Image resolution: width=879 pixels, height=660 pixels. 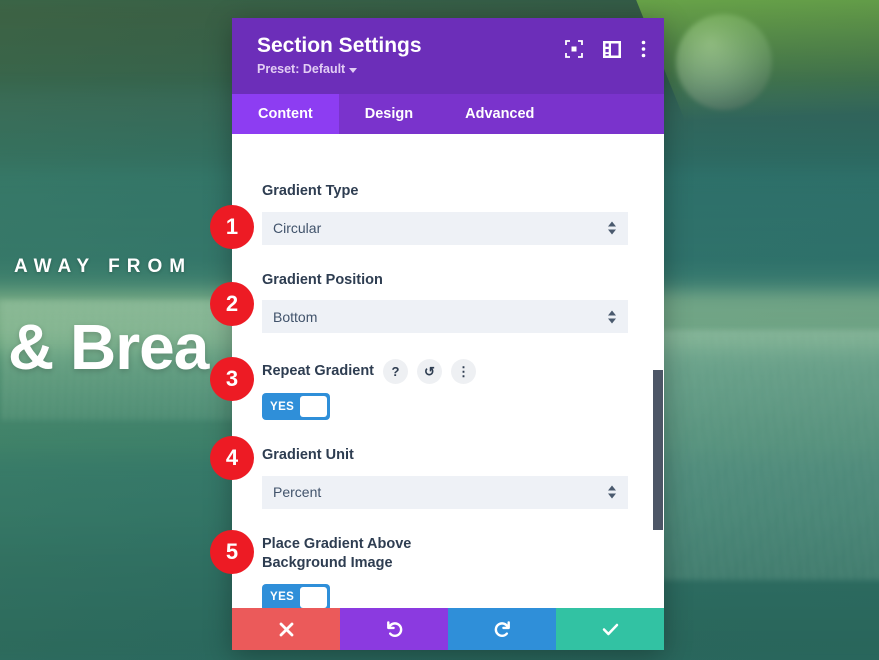 What do you see at coordinates (337, 553) in the screenshot?
I see `place-gradient-above-label: Place Gradient Above Background Image` at bounding box center [337, 553].